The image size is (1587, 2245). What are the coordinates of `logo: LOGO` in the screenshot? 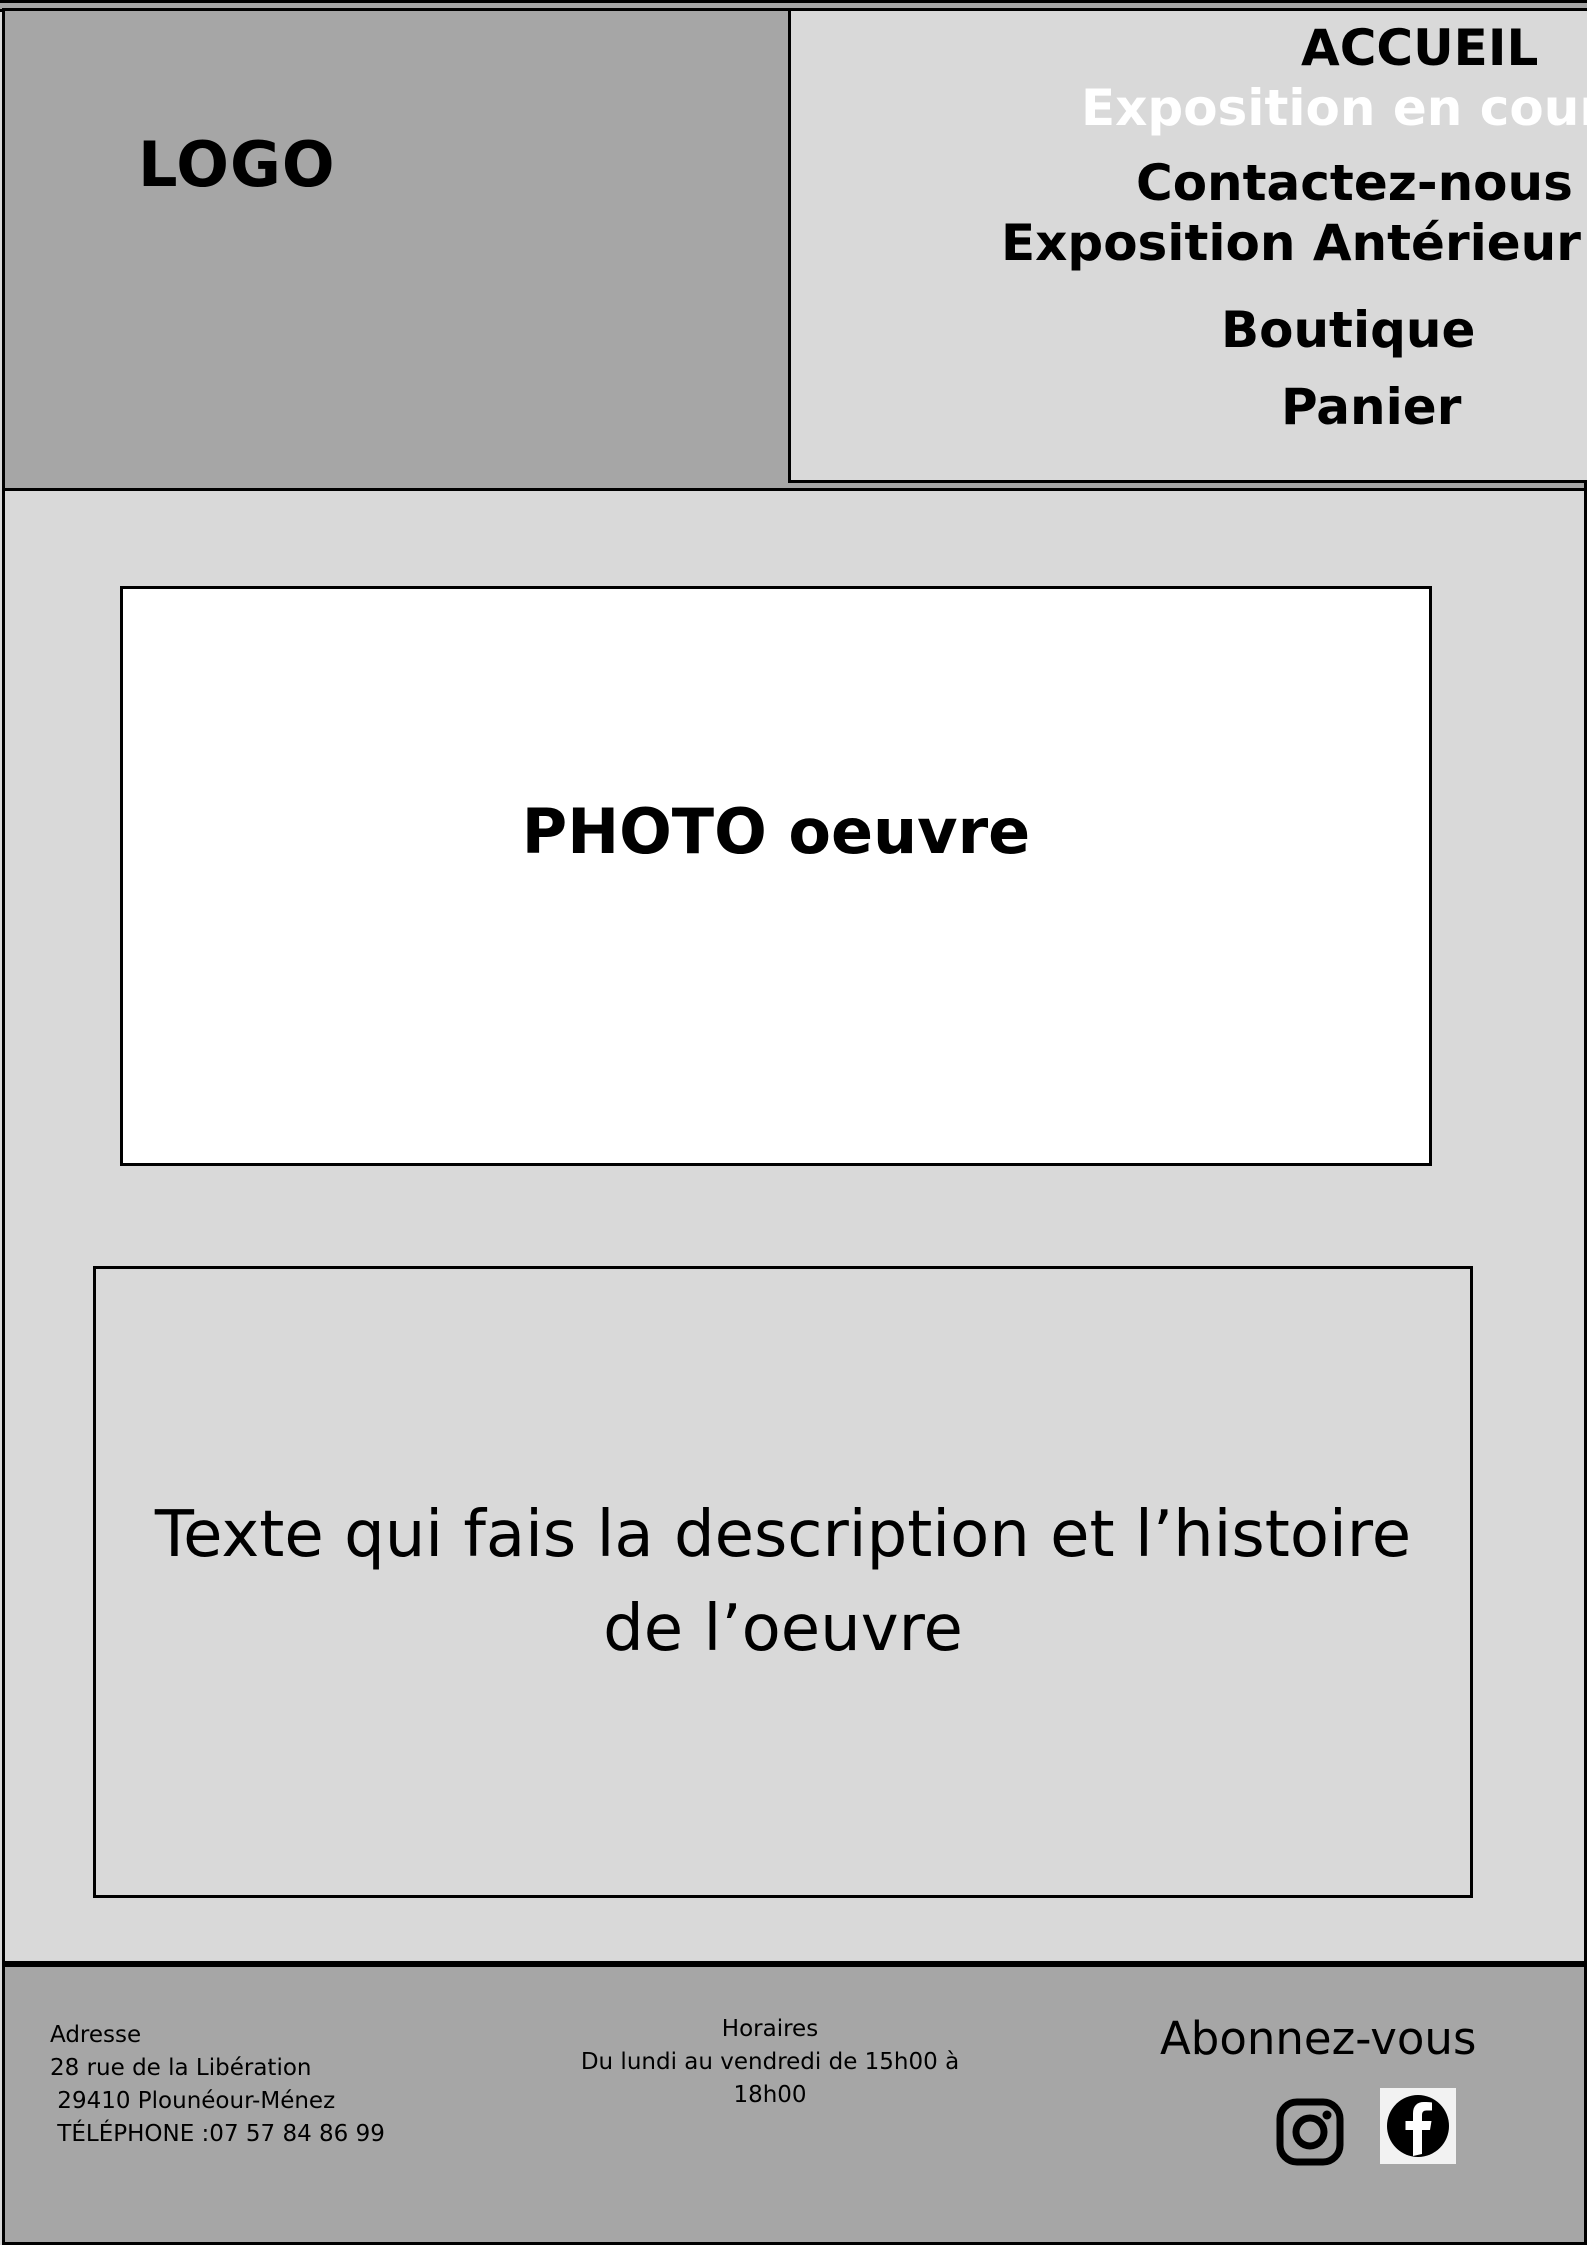 It's located at (237, 164).